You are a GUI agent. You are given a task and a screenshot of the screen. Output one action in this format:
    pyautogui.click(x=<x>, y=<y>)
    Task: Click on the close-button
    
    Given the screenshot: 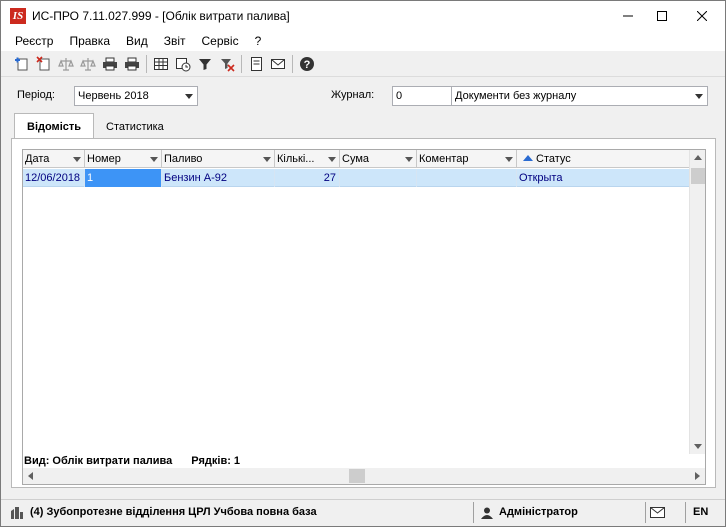 What is the action you would take?
    pyautogui.click(x=702, y=16)
    